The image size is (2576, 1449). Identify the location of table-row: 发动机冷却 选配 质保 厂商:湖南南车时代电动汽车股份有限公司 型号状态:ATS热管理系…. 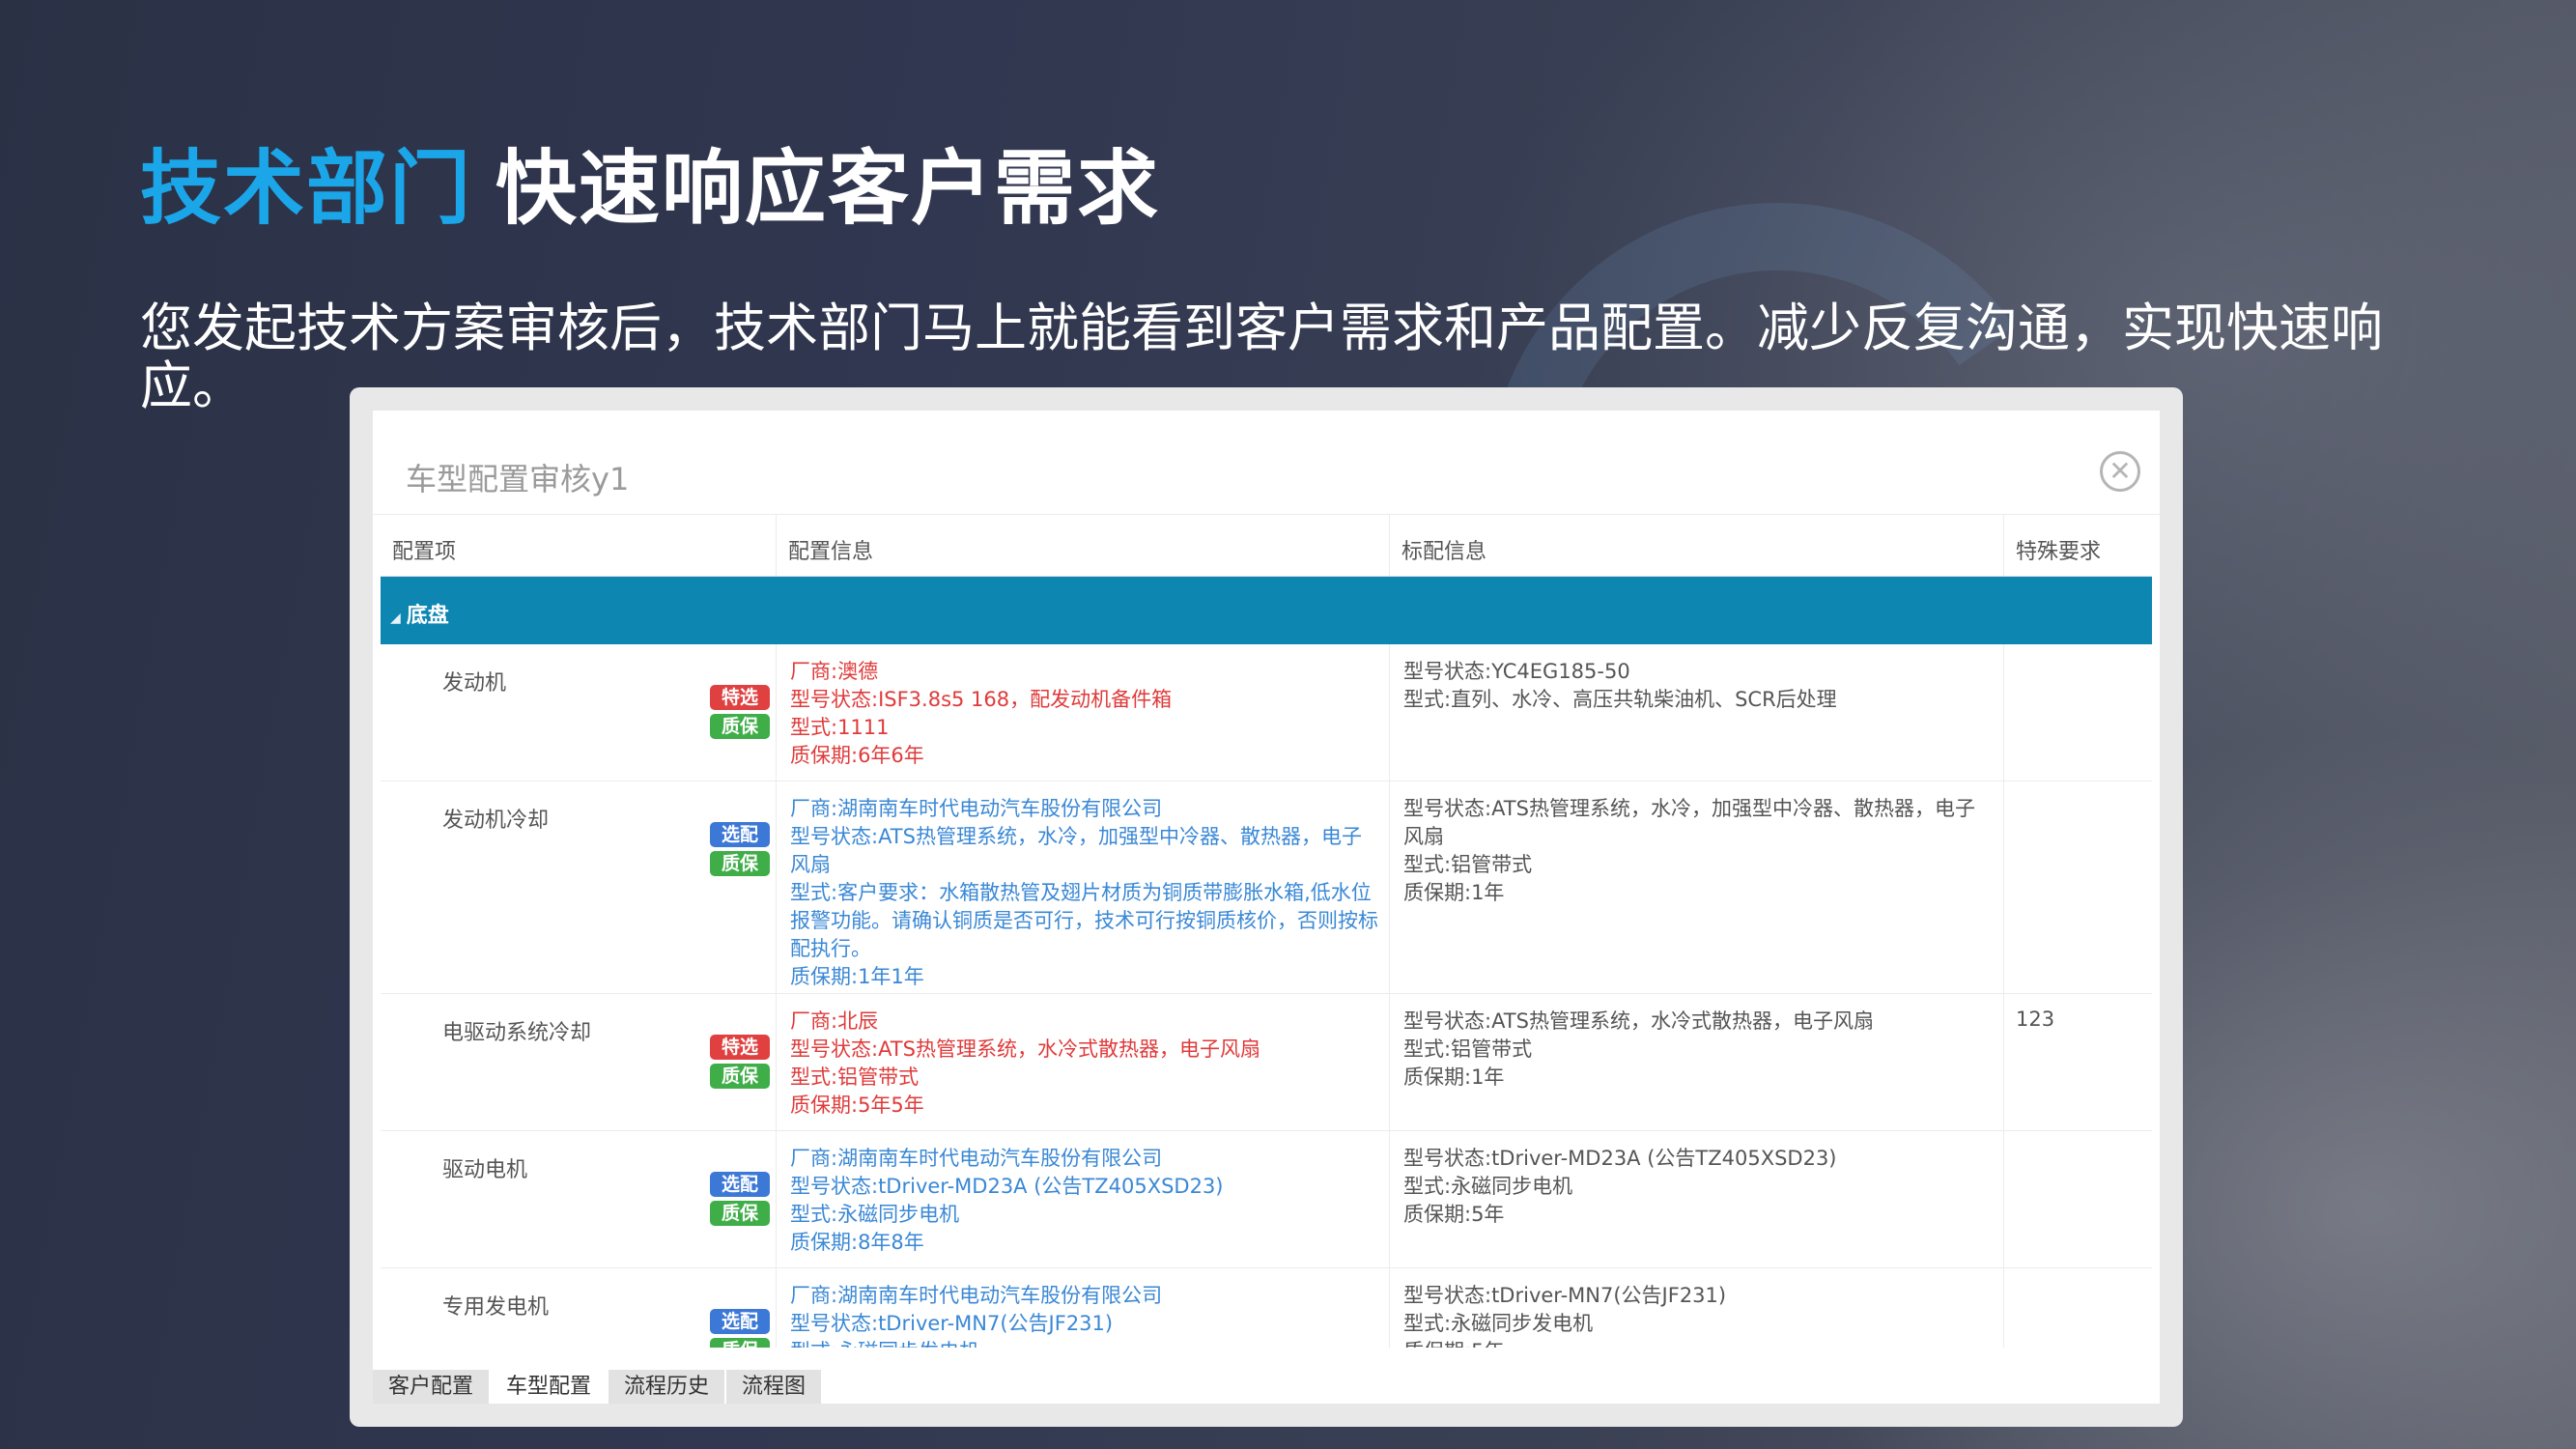
(1266, 887).